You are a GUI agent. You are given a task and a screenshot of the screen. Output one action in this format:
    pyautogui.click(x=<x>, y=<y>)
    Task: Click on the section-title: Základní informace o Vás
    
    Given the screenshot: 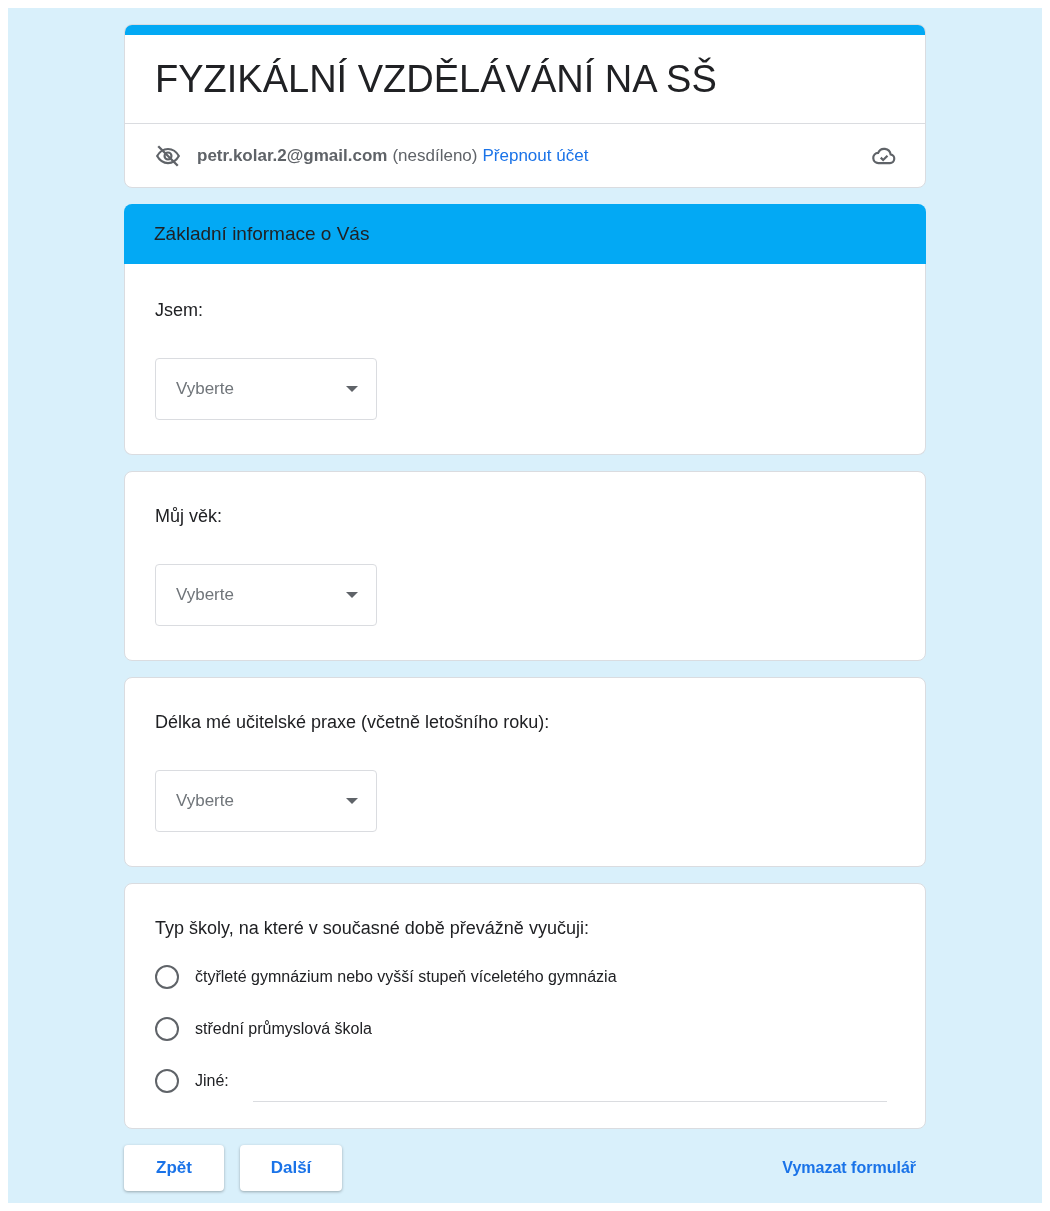 What is the action you would take?
    pyautogui.click(x=262, y=234)
    